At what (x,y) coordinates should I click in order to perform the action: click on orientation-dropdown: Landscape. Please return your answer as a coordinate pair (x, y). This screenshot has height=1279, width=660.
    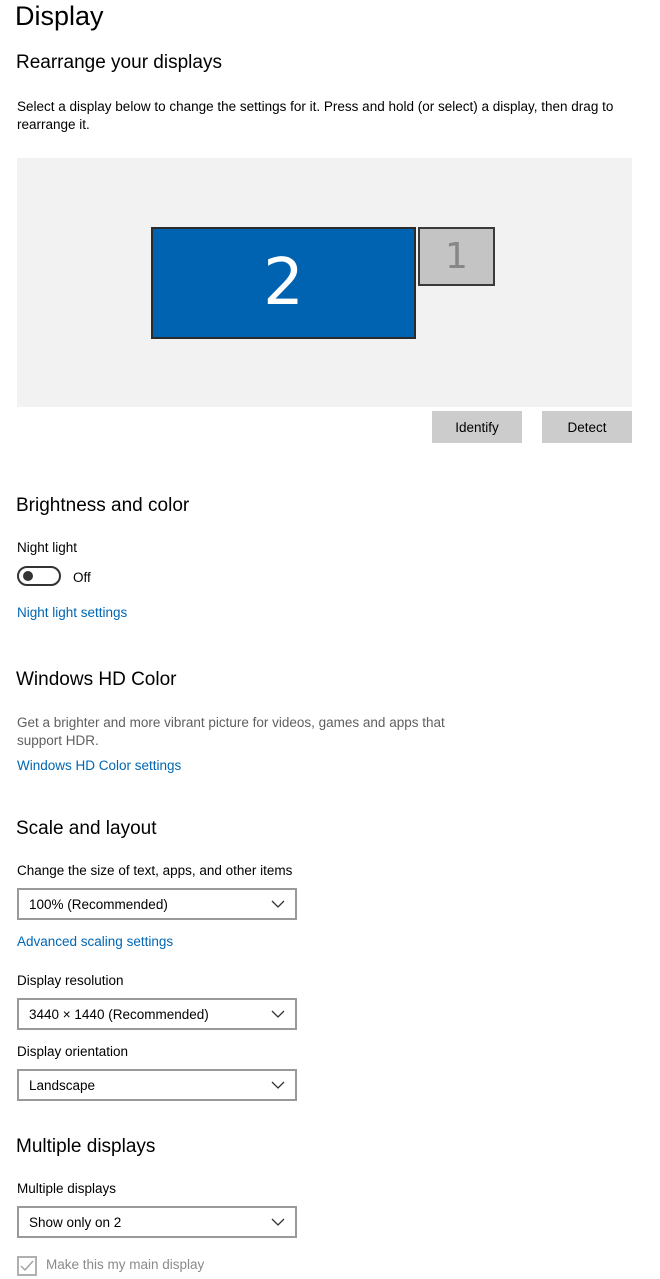
    Looking at the image, I should click on (157, 1085).